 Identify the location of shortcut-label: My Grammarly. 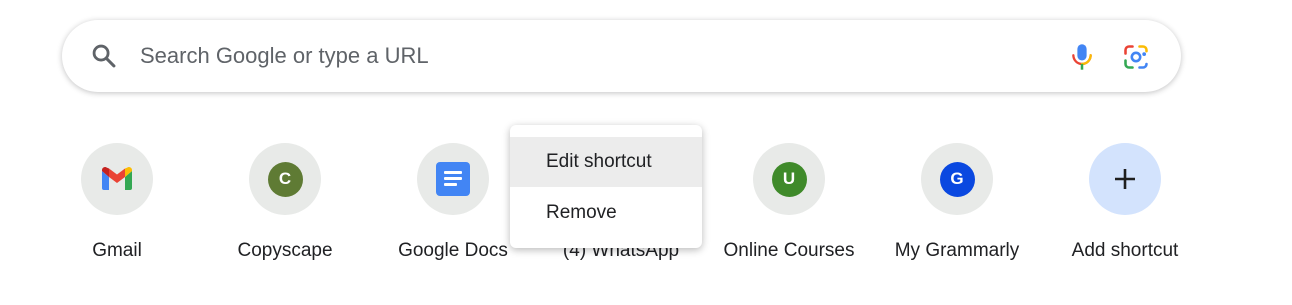
(957, 250).